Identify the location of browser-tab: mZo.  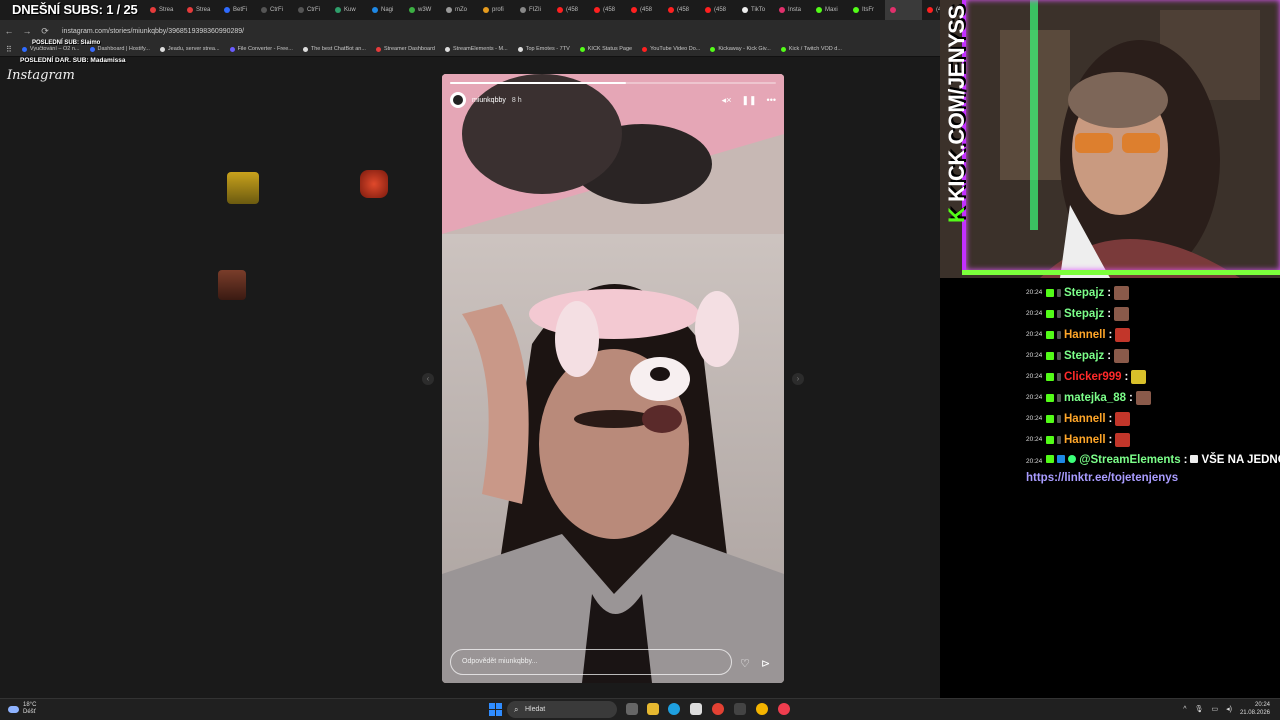
(459, 10).